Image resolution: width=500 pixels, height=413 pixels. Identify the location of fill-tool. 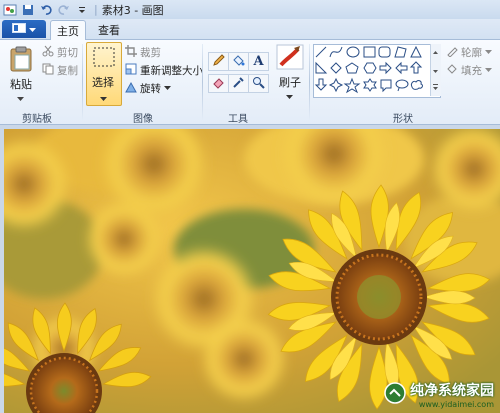
(238, 61).